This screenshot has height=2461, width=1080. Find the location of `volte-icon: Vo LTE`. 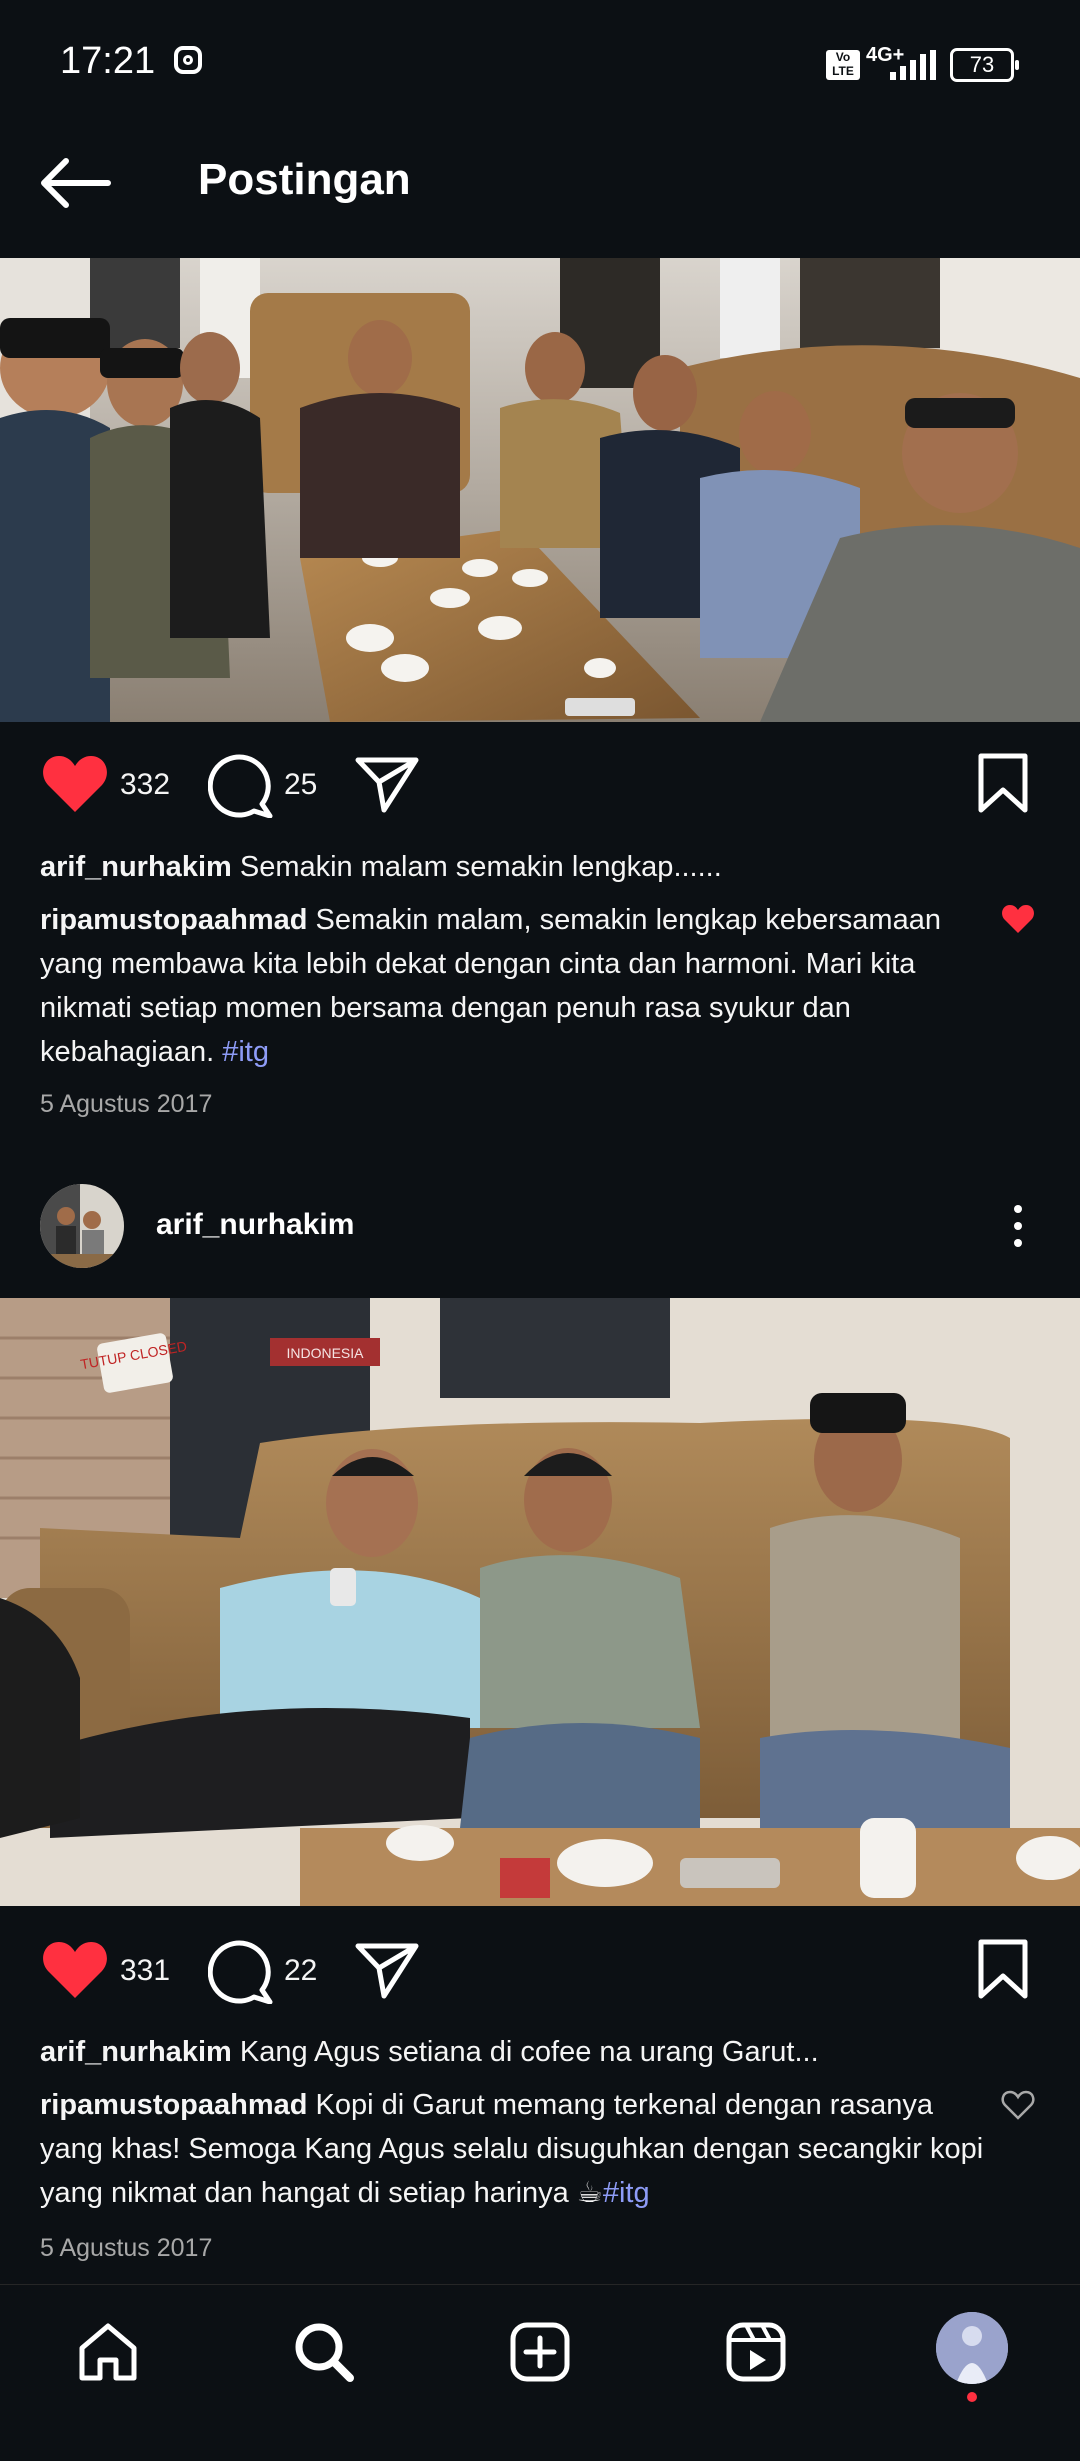

volte-icon: Vo LTE is located at coordinates (843, 65).